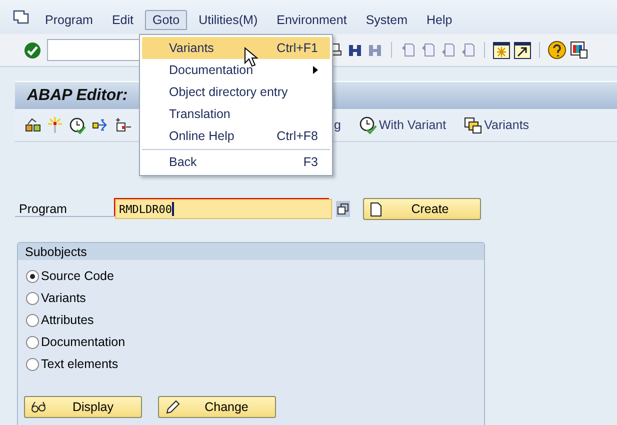 This screenshot has height=425, width=617. Describe the element at coordinates (386, 20) in the screenshot. I see `menu-item: System` at that location.